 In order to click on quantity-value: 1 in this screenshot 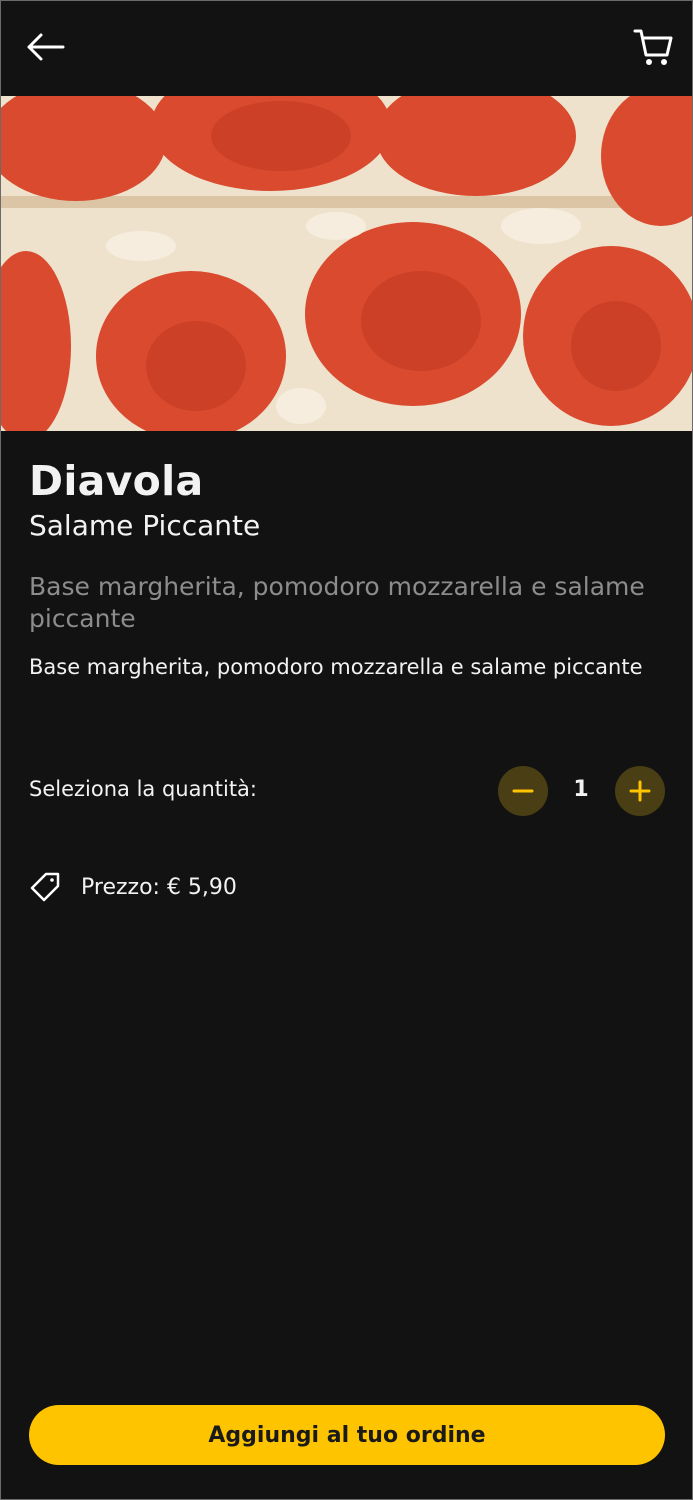, I will do `click(581, 789)`.